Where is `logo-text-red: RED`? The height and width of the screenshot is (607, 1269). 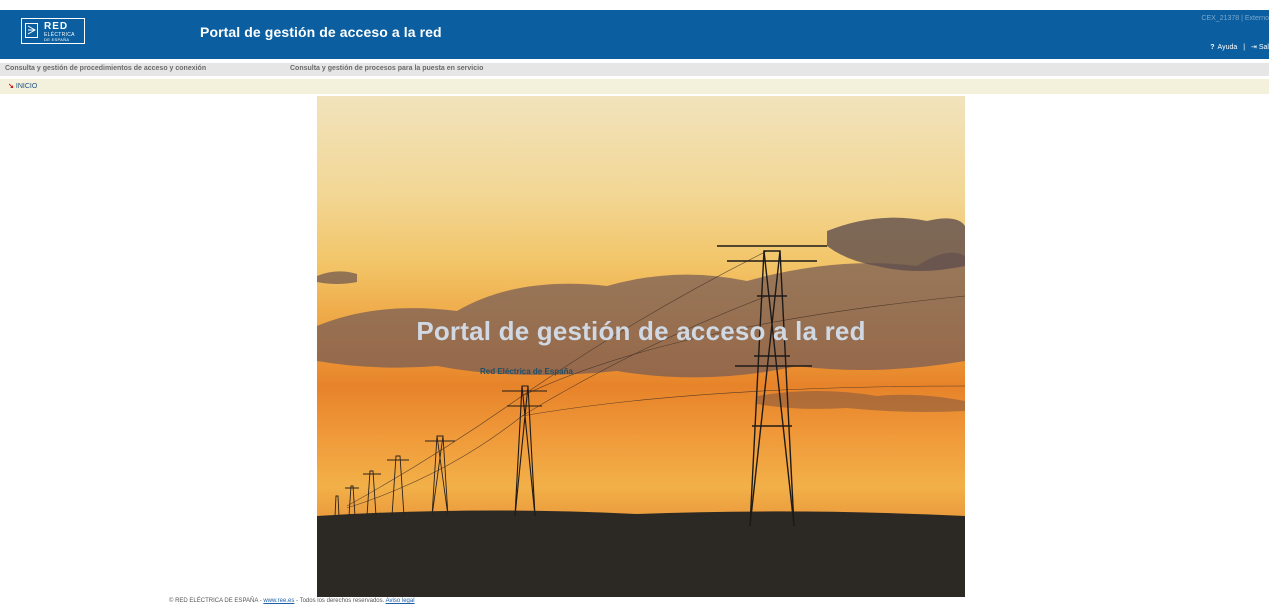 logo-text-red: RED is located at coordinates (56, 26).